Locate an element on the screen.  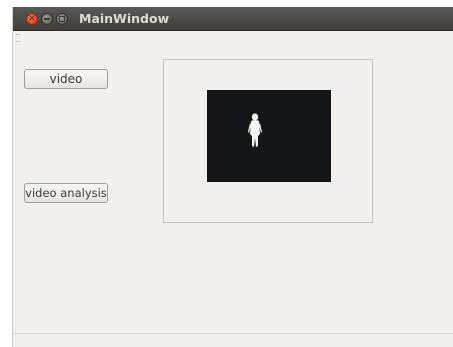
close-button: × is located at coordinates (32, 19).